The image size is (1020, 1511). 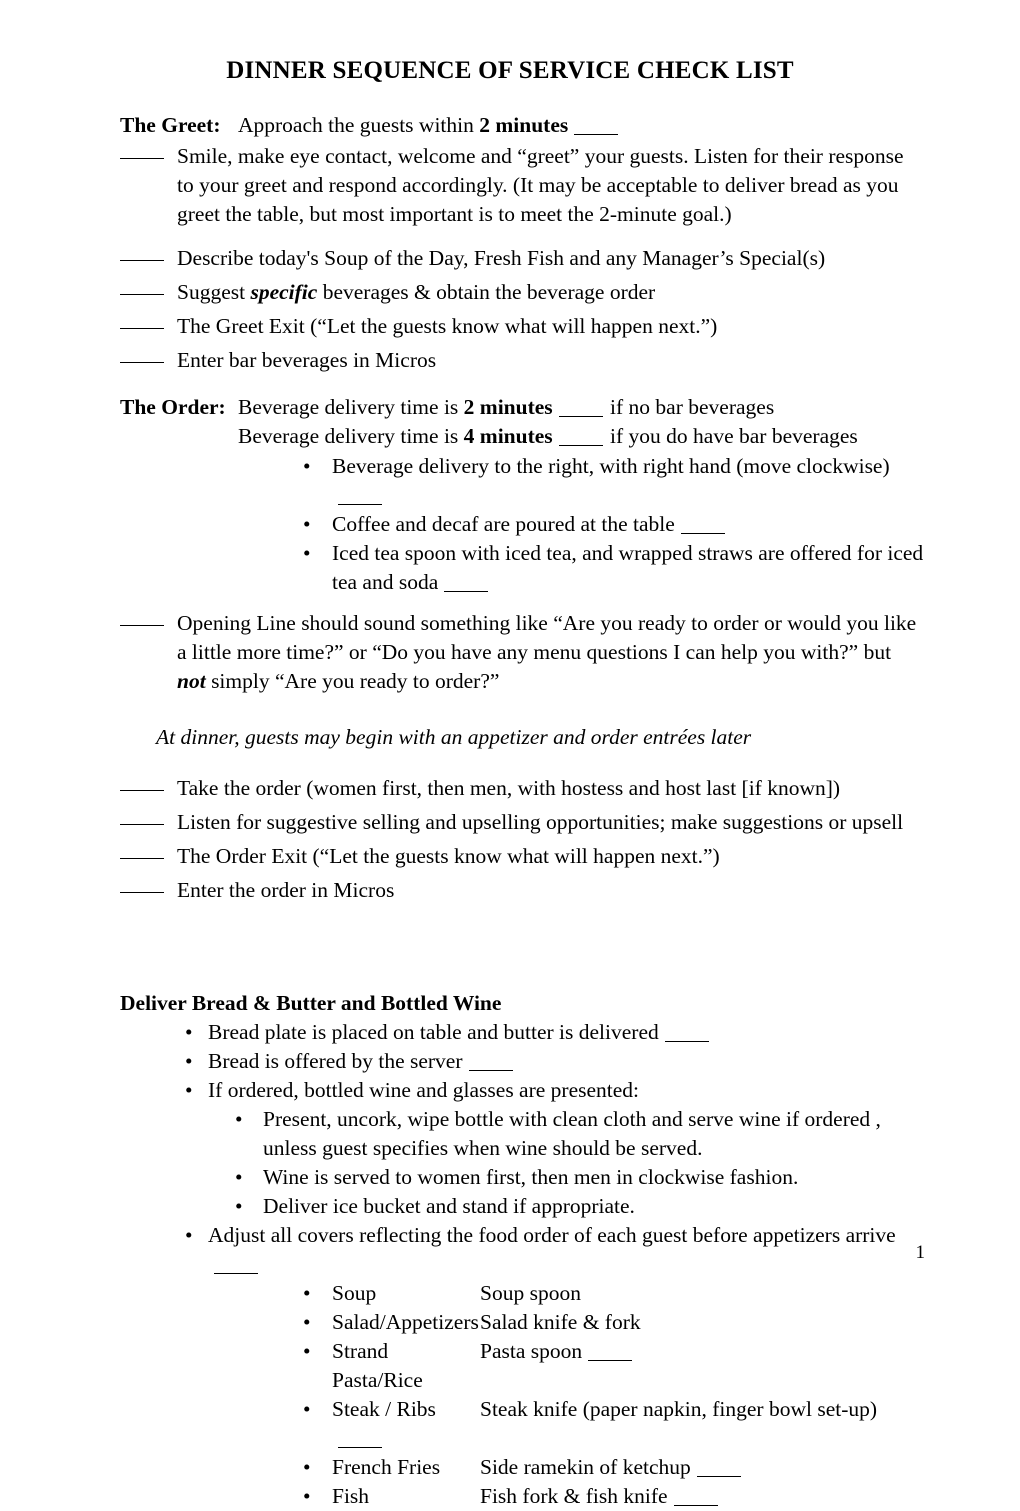 I want to click on greet-time-bold: 2 minutes, so click(x=524, y=125).